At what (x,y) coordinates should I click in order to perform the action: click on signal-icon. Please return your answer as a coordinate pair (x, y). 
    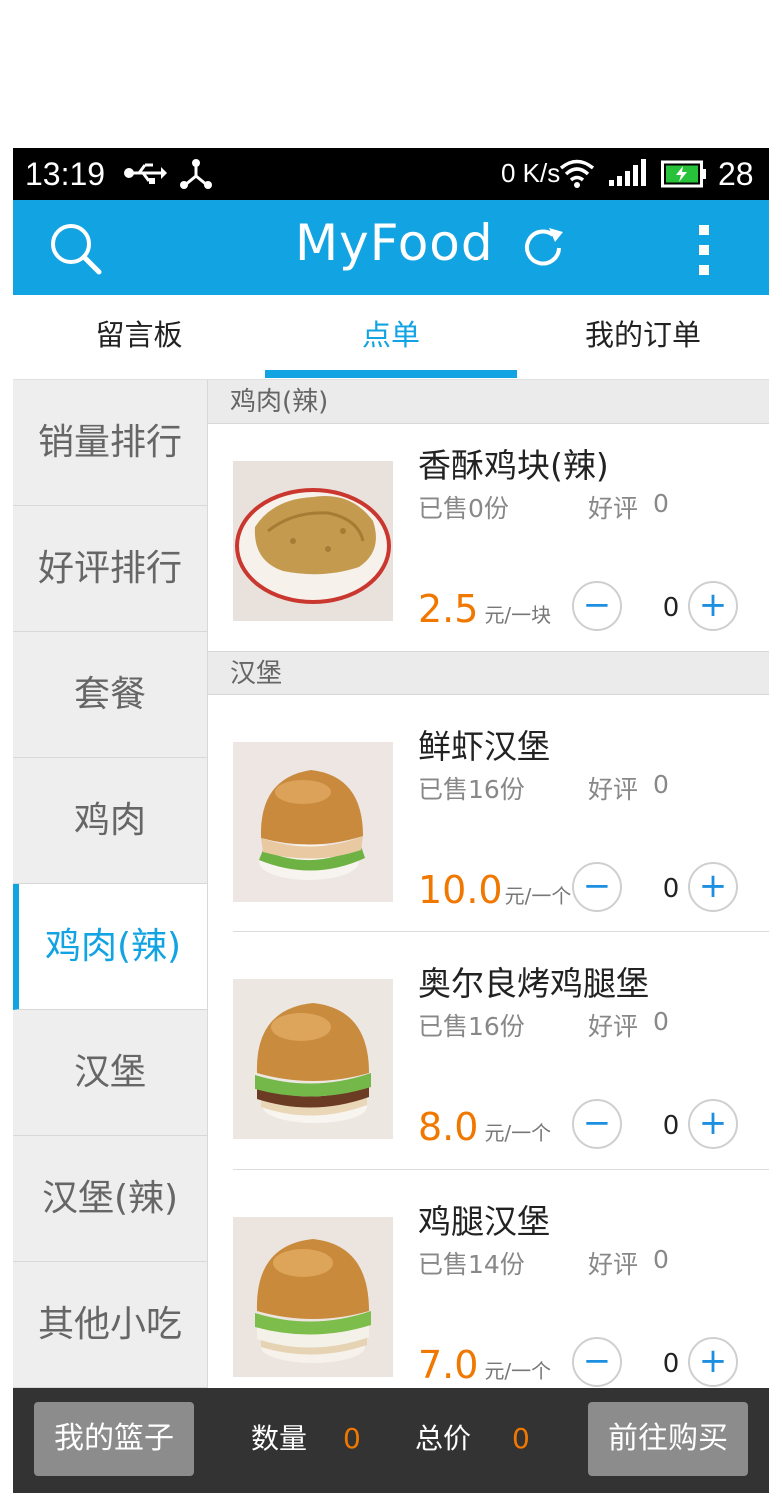
    Looking at the image, I should click on (629, 175).